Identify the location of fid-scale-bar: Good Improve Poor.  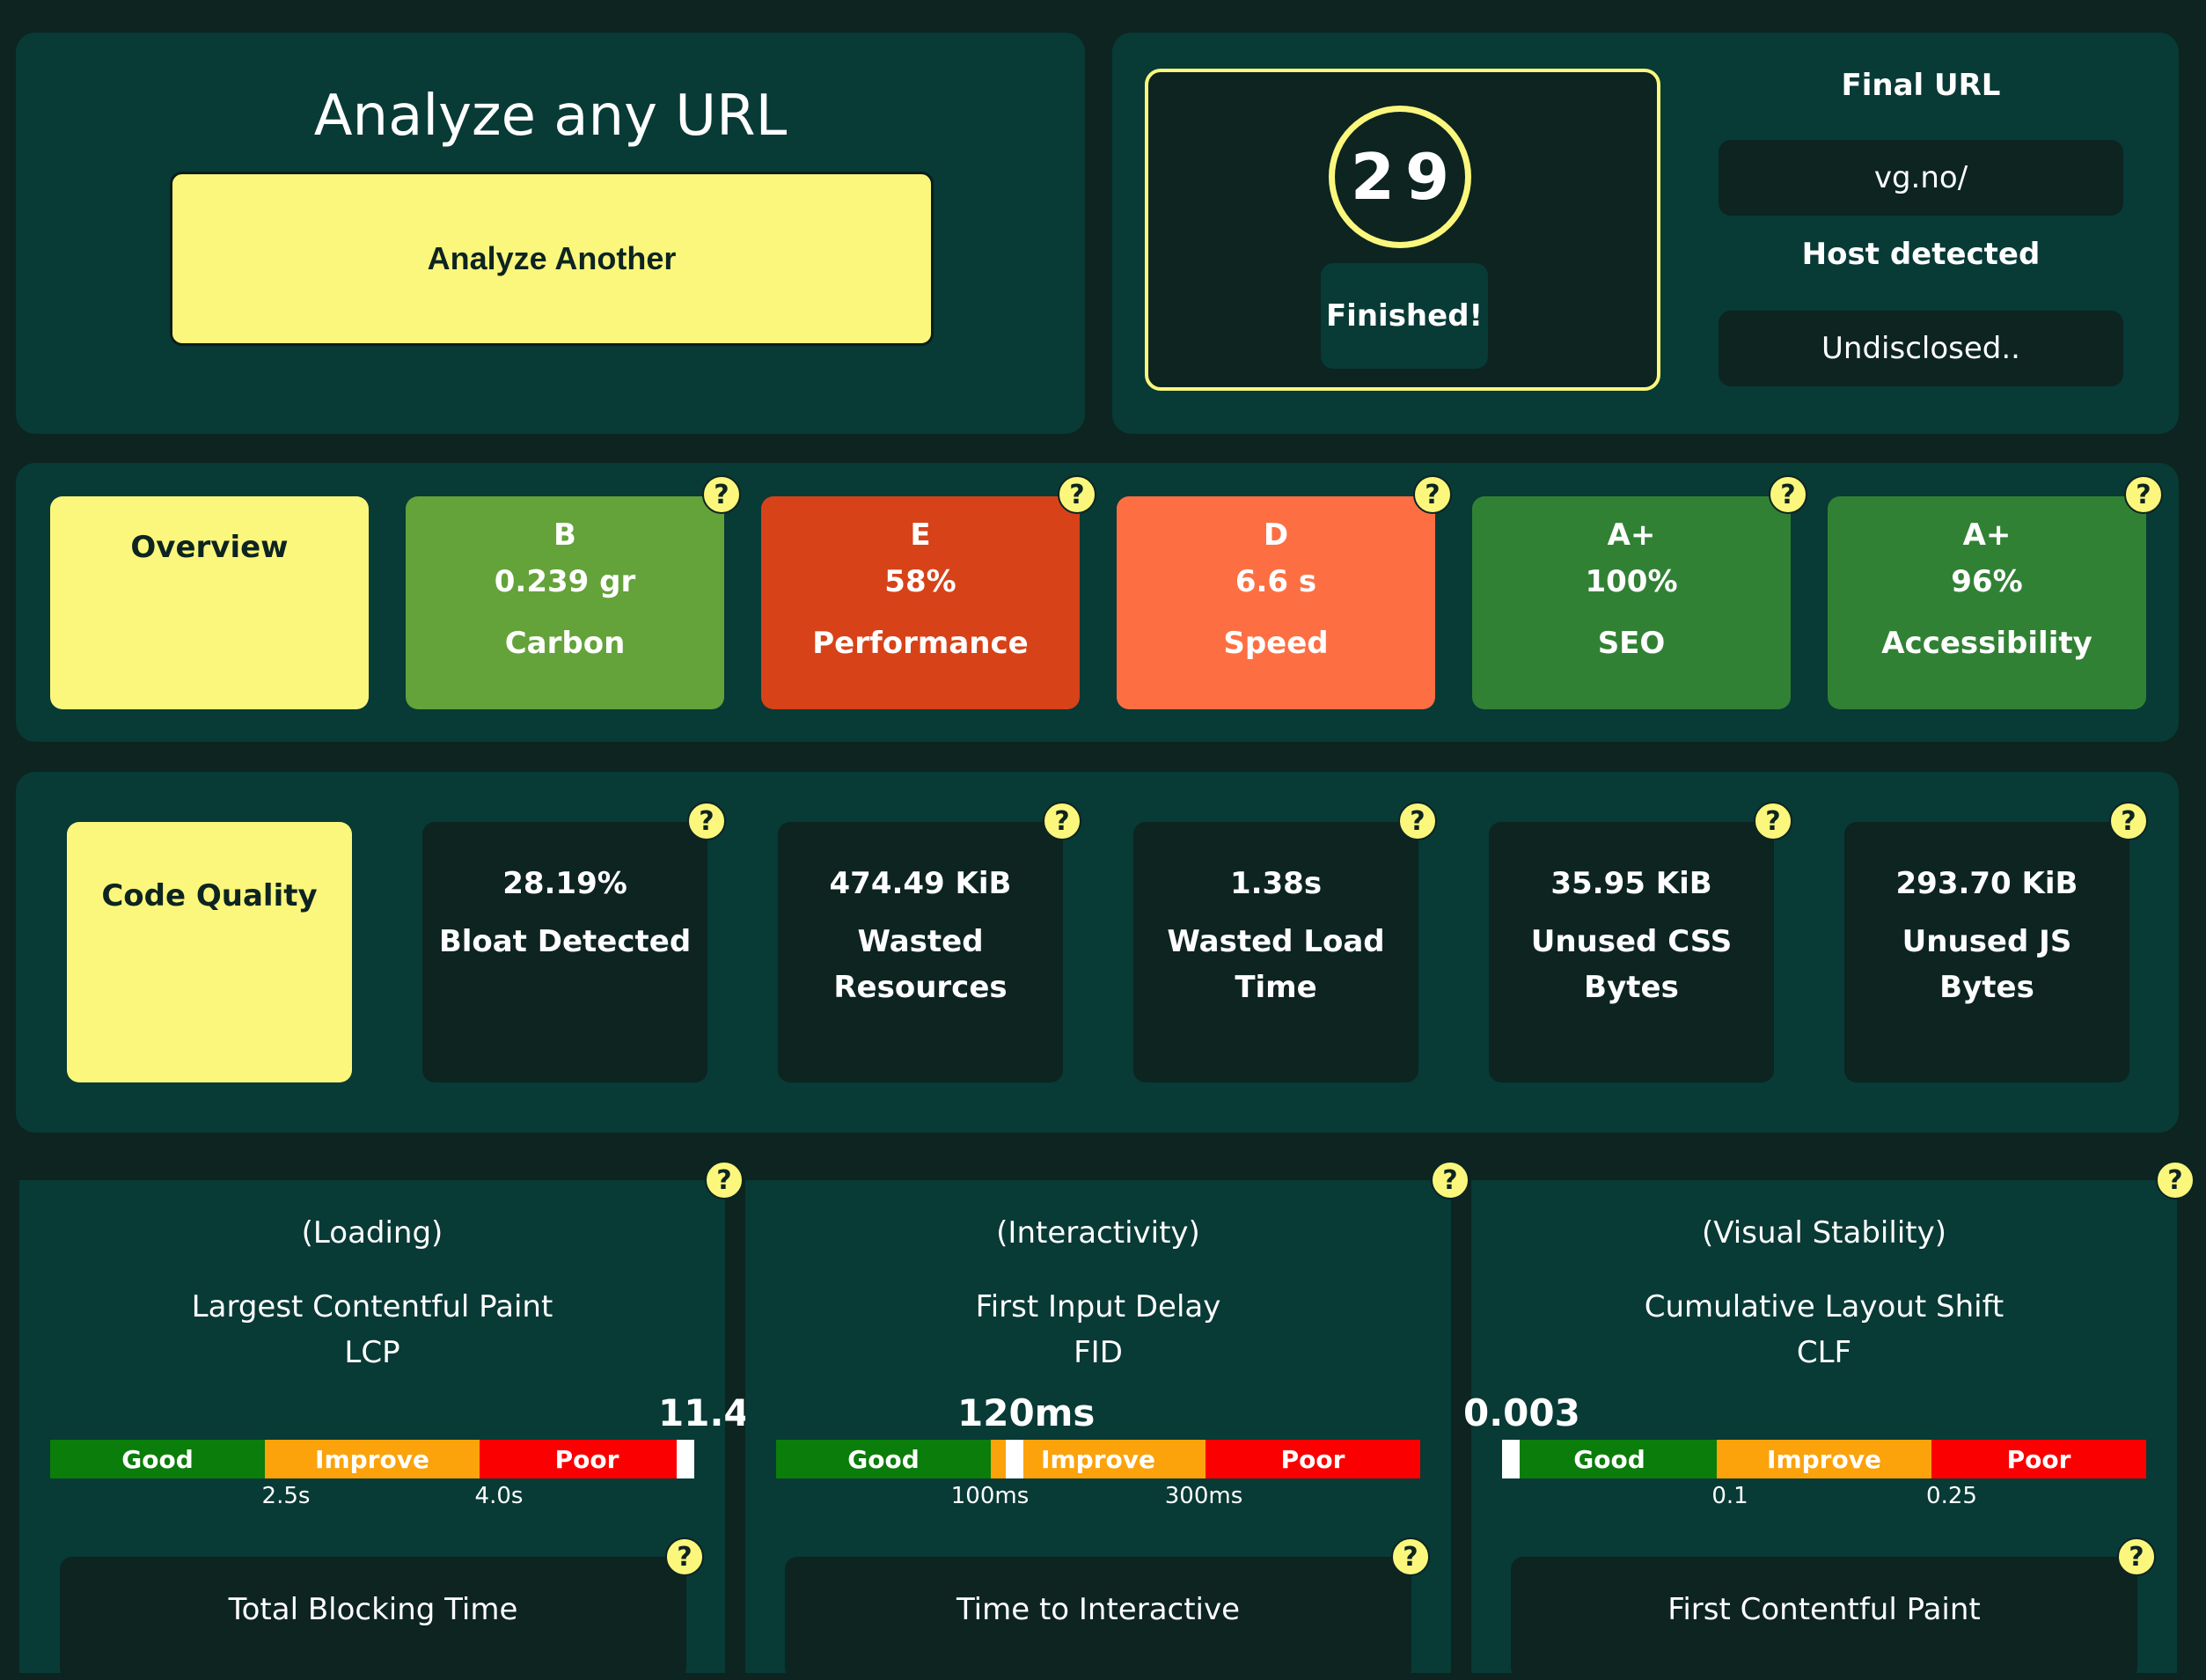
(1098, 1459).